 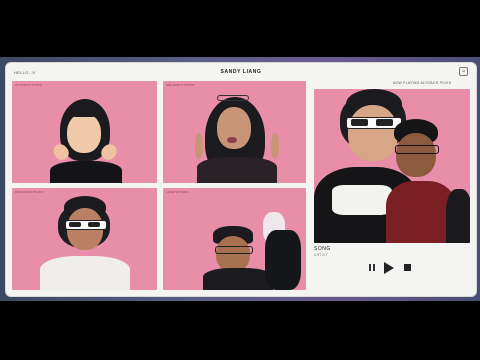 What do you see at coordinates (372, 267) in the screenshot?
I see `pause-icon` at bounding box center [372, 267].